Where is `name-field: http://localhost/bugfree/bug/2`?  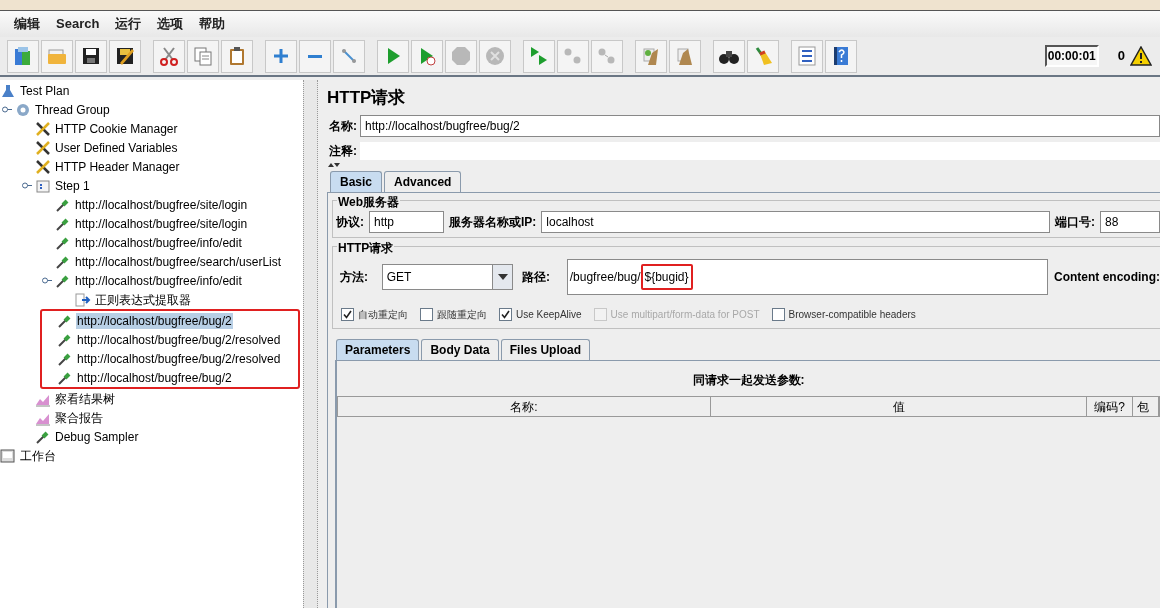 name-field: http://localhost/bugfree/bug/2 is located at coordinates (760, 126).